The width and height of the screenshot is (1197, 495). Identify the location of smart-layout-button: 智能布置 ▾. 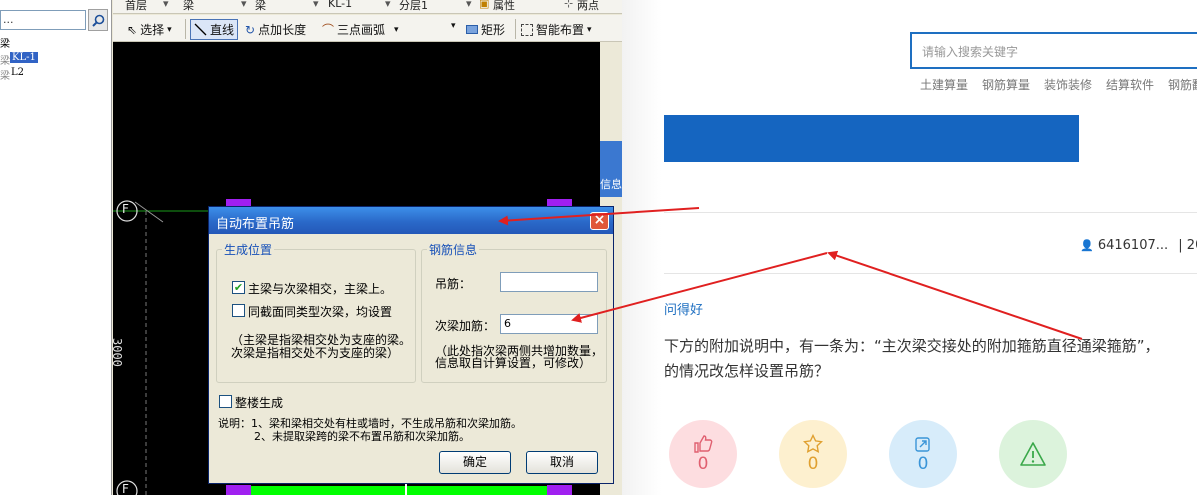
(556, 29).